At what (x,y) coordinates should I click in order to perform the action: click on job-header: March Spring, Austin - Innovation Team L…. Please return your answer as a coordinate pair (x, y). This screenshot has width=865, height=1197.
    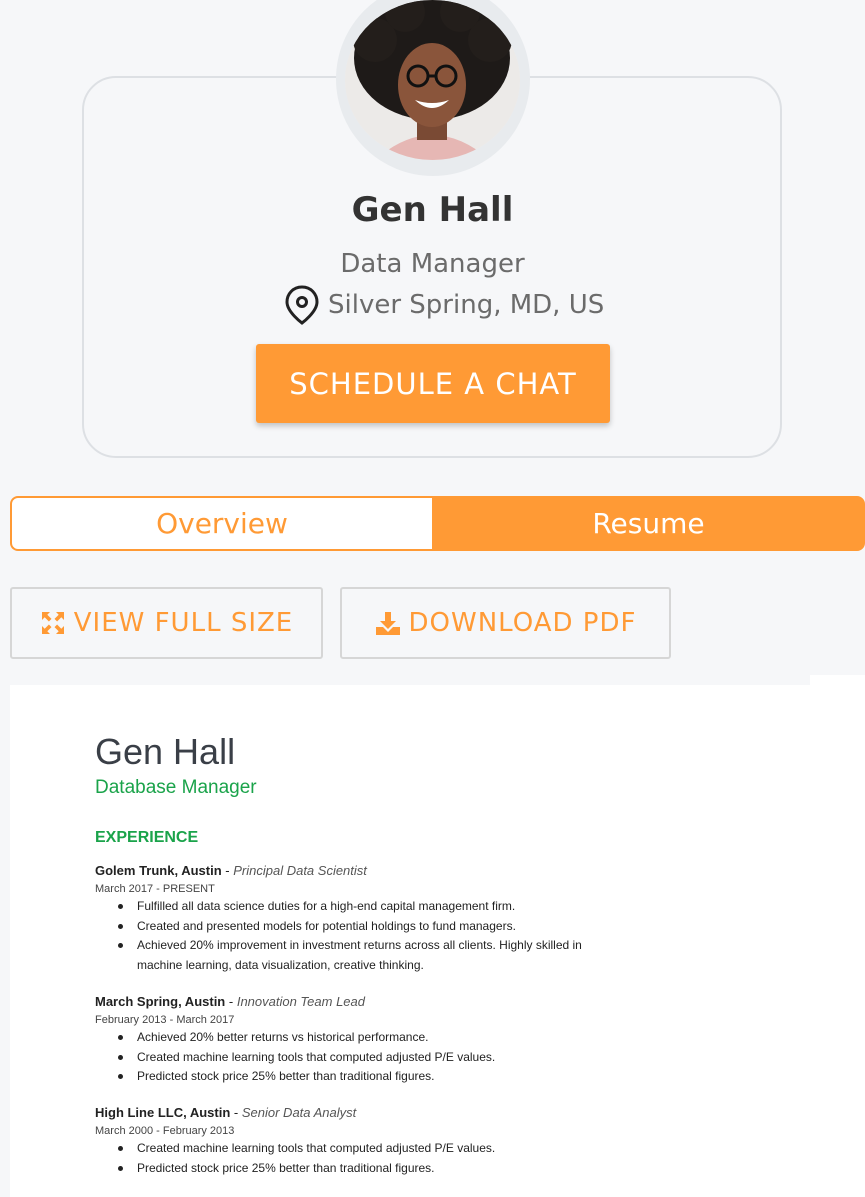
    Looking at the image, I should click on (230, 1001).